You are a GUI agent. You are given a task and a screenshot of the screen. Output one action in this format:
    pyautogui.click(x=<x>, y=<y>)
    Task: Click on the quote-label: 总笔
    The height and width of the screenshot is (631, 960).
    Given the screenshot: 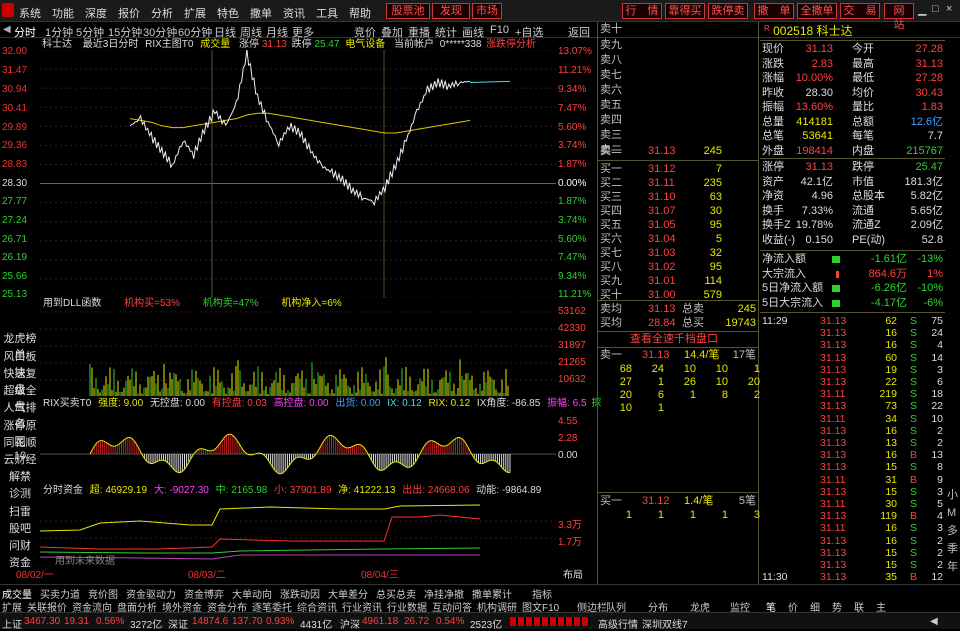 What is the action you would take?
    pyautogui.click(x=773, y=136)
    